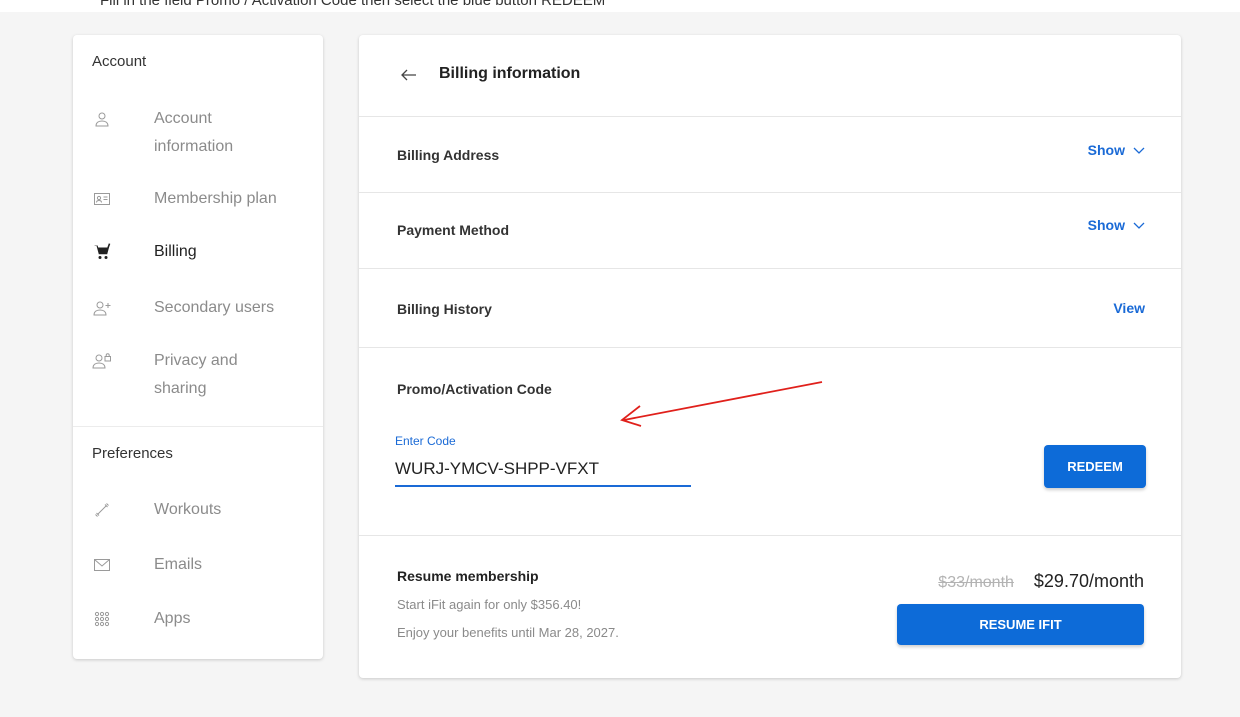  Describe the element at coordinates (1088, 581) in the screenshot. I see `new-price: $29.70/month` at that location.